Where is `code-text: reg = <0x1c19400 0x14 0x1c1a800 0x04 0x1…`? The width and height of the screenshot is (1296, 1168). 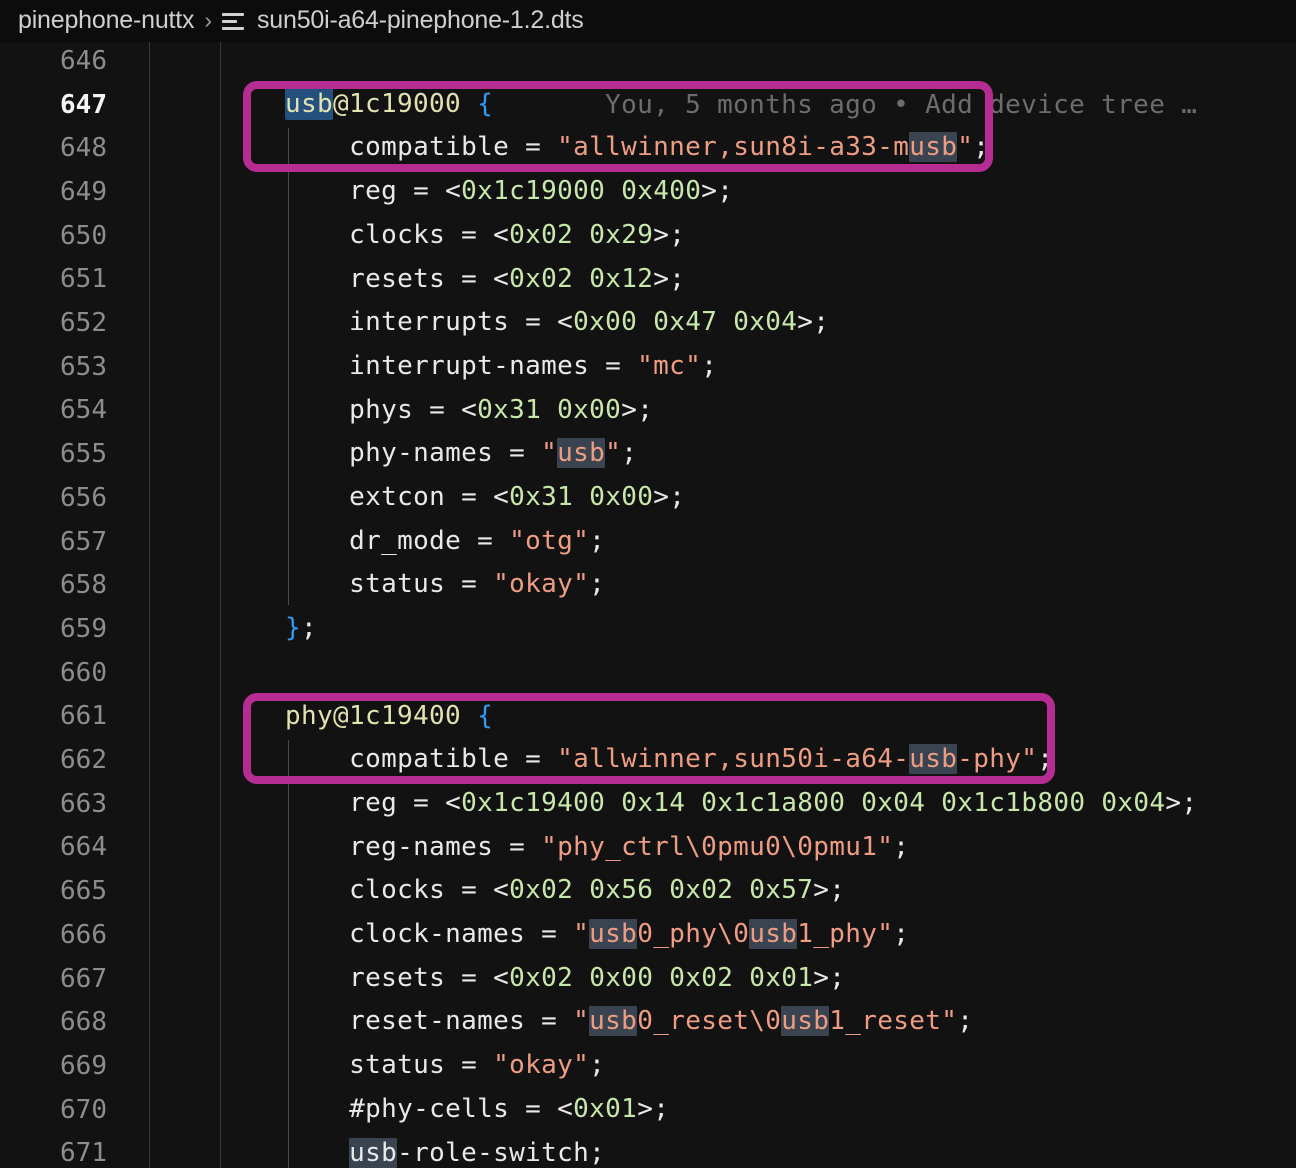
code-text: reg = <0x1c19400 0x14 0x1c1a800 0x04 0x1… is located at coordinates (741, 804).